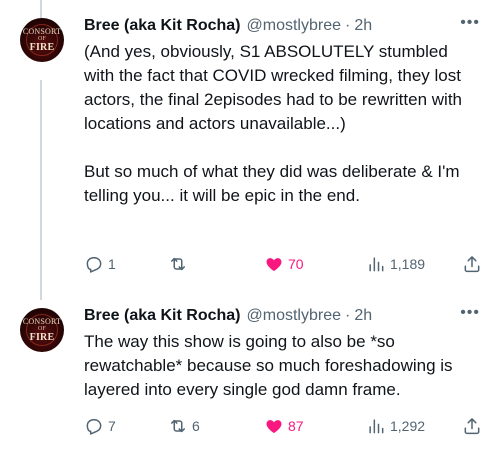 This screenshot has width=500, height=450. I want to click on reply-button: 1, so click(100, 264).